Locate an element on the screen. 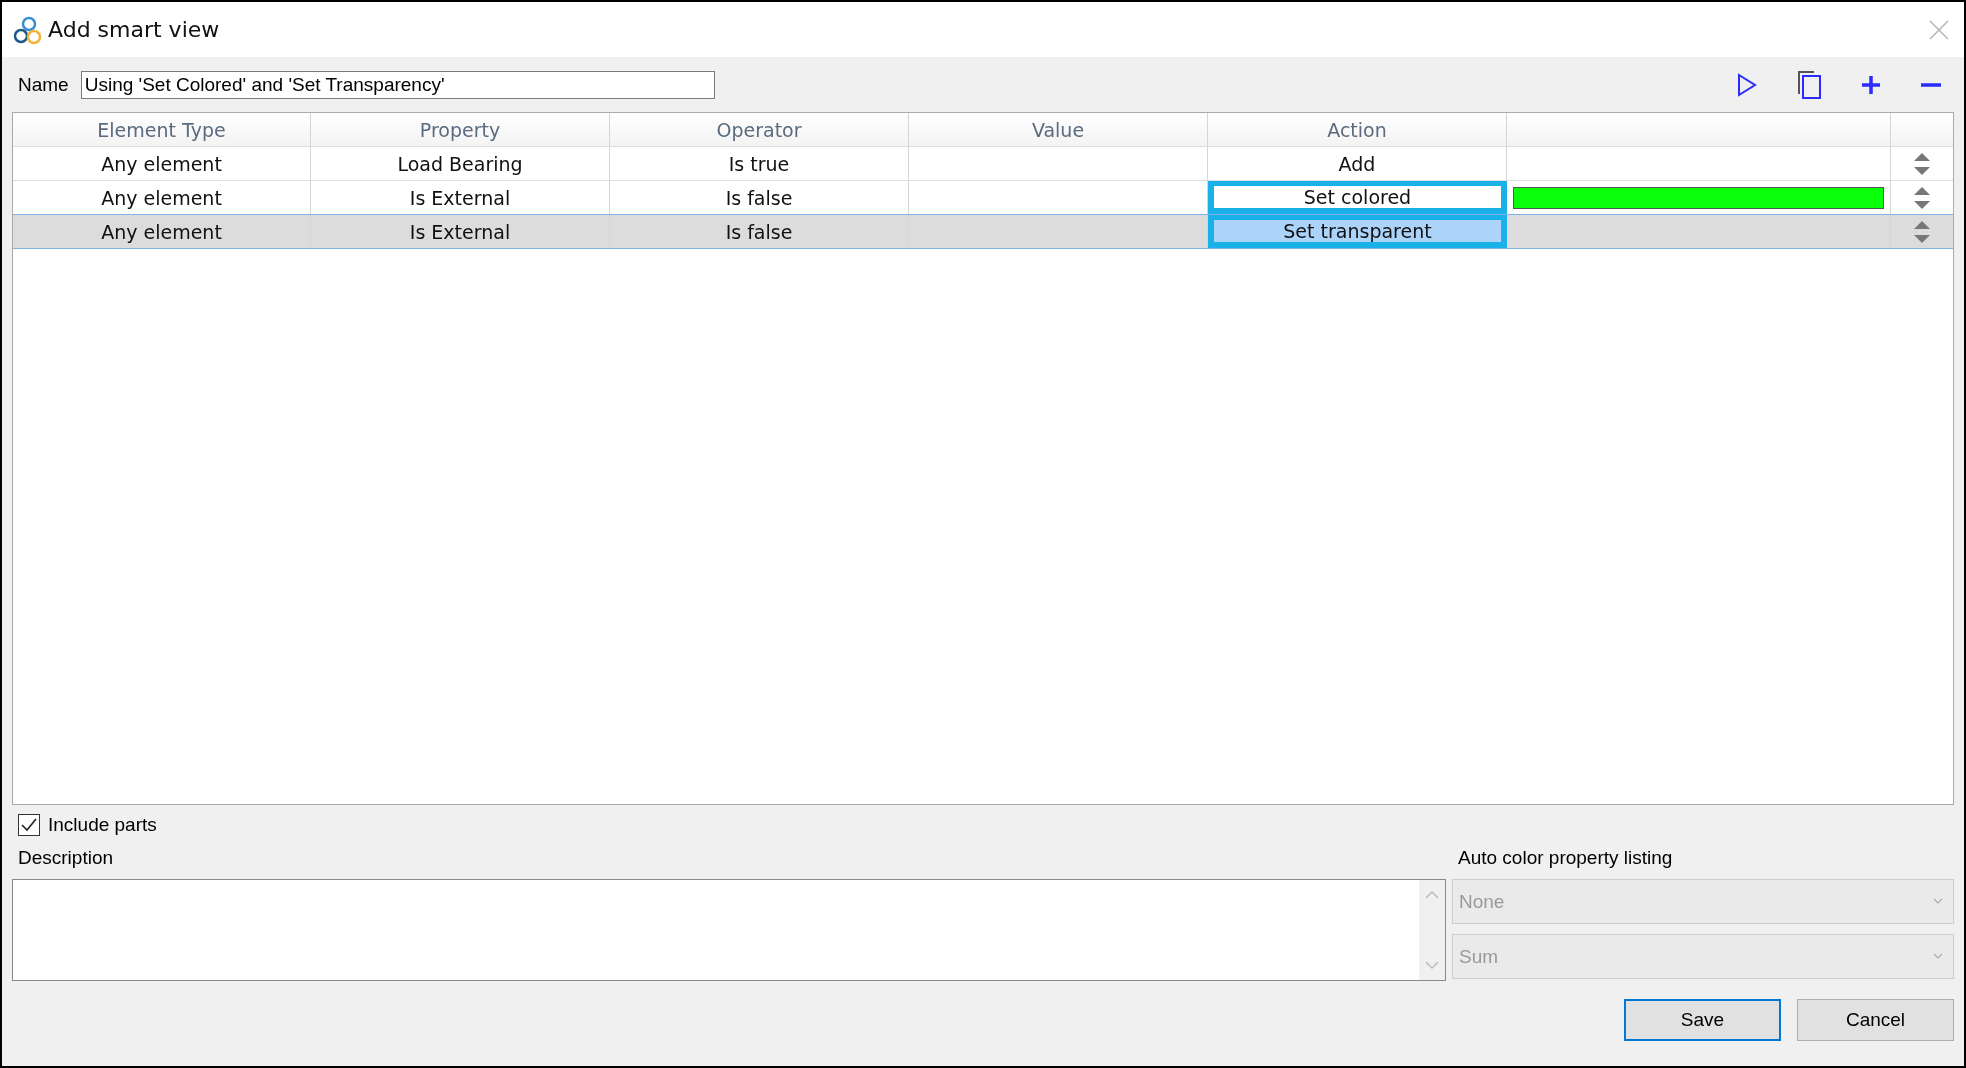 The width and height of the screenshot is (1966, 1068). table-cell: Add is located at coordinates (1357, 163).